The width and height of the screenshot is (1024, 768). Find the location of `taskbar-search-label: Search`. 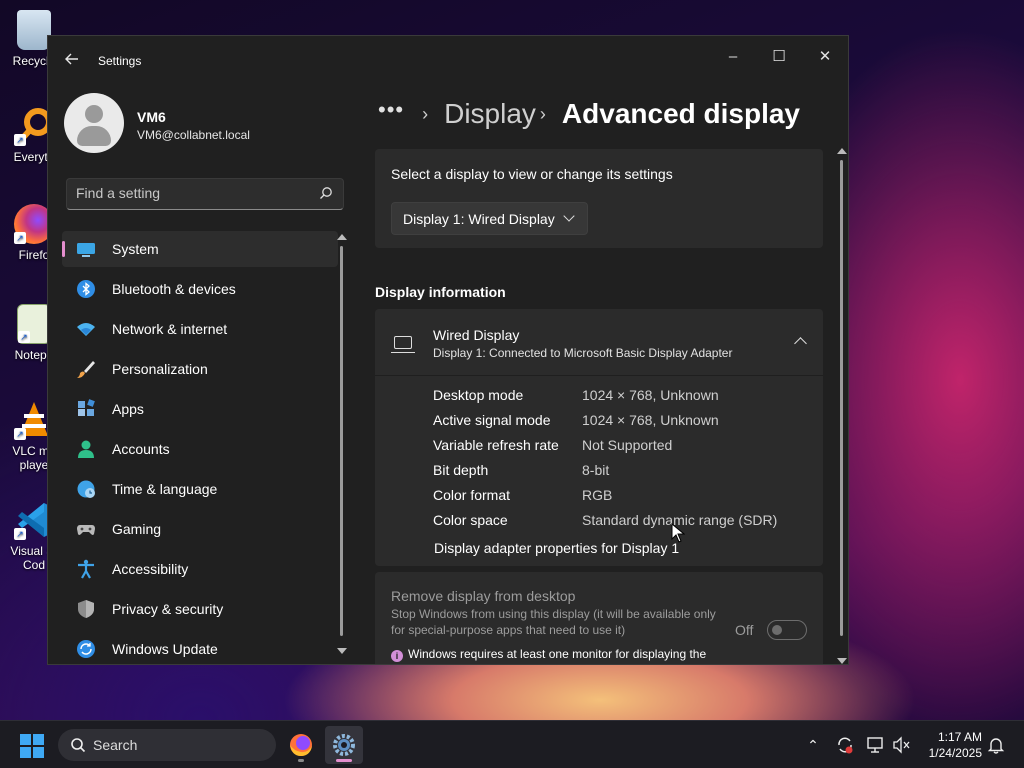

taskbar-search-label: Search is located at coordinates (115, 745).